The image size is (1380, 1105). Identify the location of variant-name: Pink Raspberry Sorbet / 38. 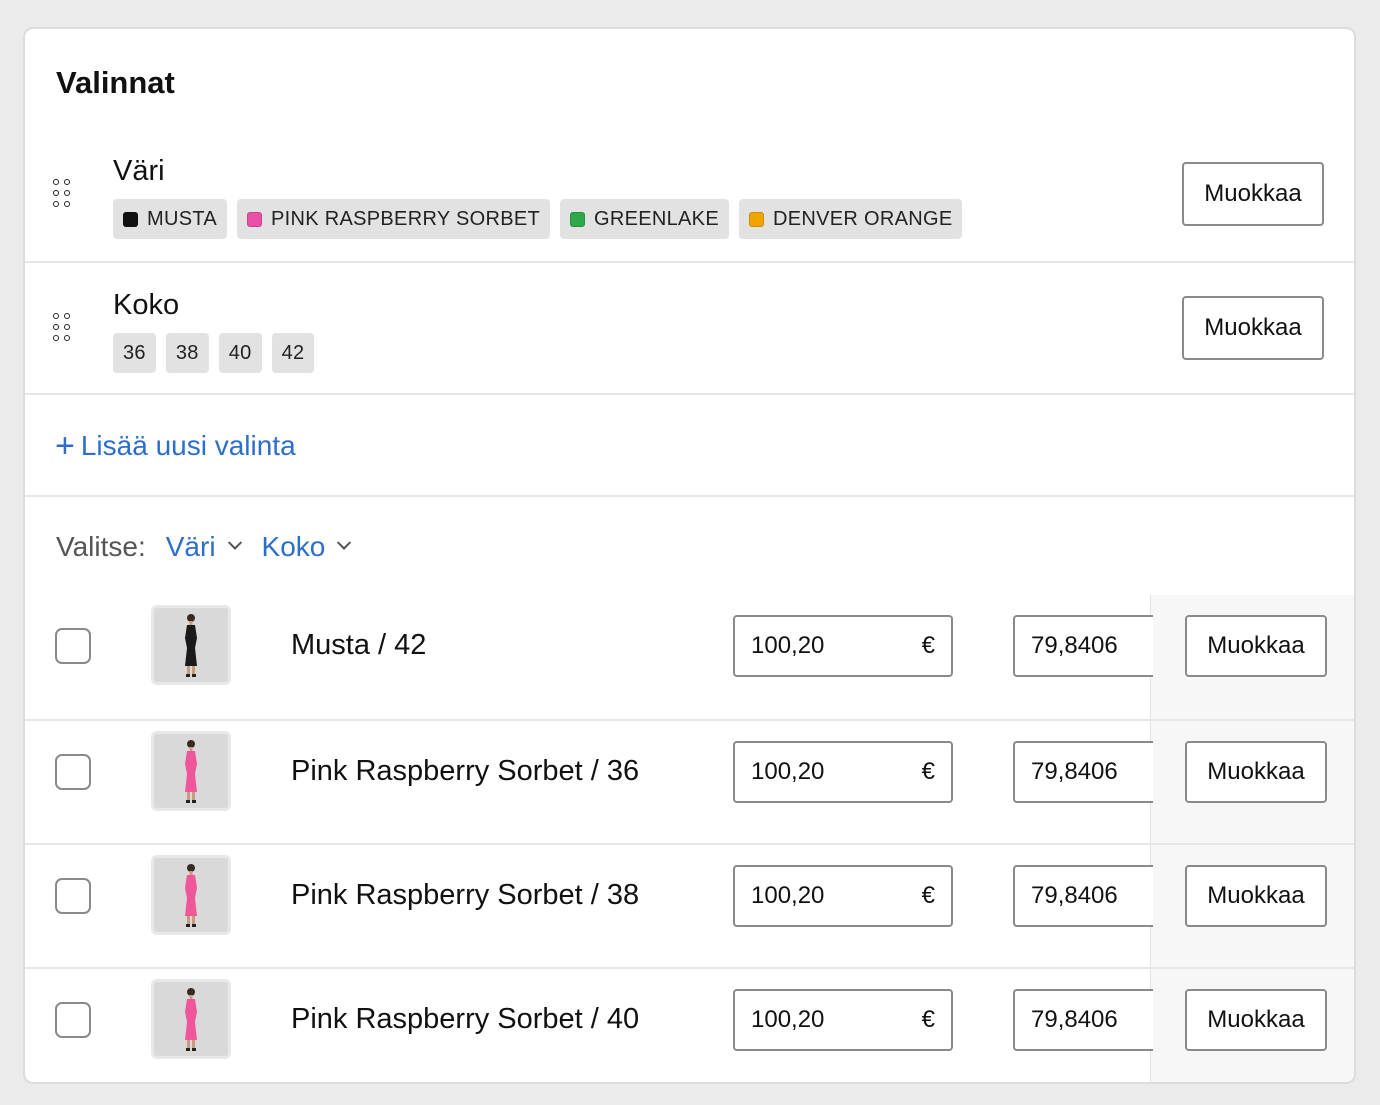
(465, 895).